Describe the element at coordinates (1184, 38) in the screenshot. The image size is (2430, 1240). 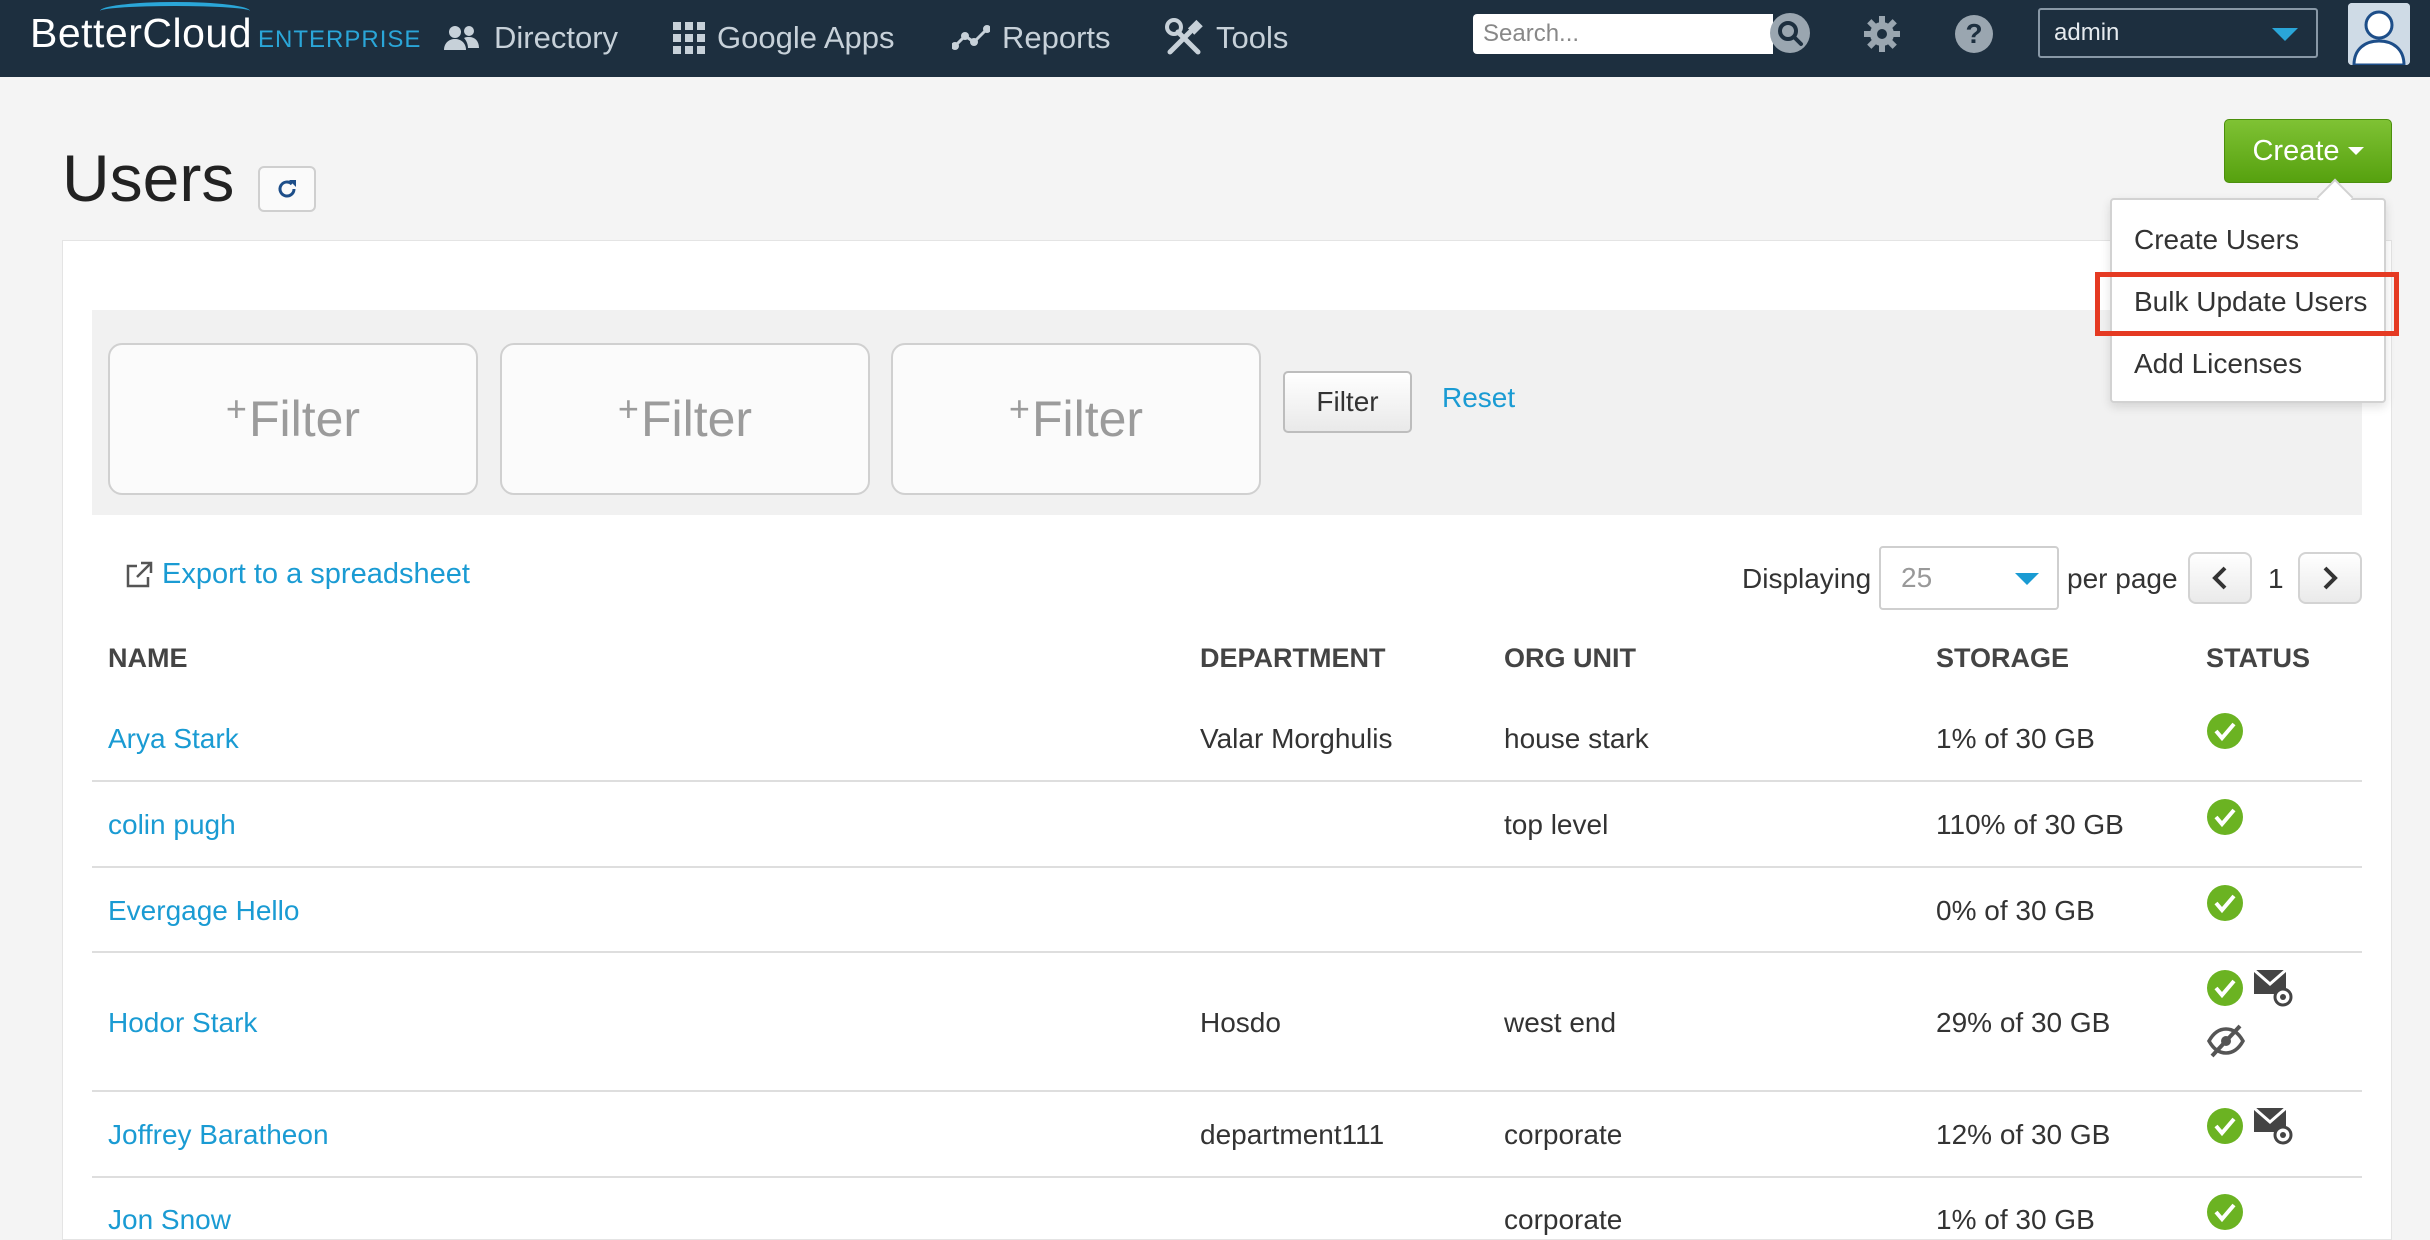
I see `tools-icon` at that location.